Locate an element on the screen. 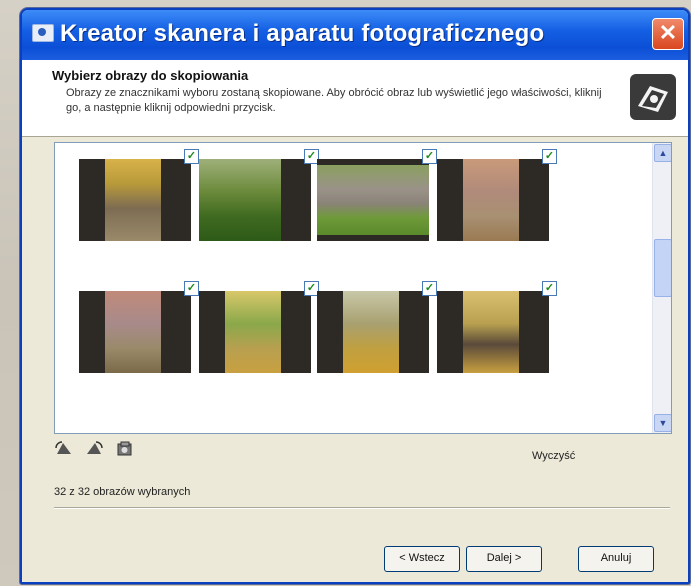  photo-autumn-leaves is located at coordinates (491, 200).